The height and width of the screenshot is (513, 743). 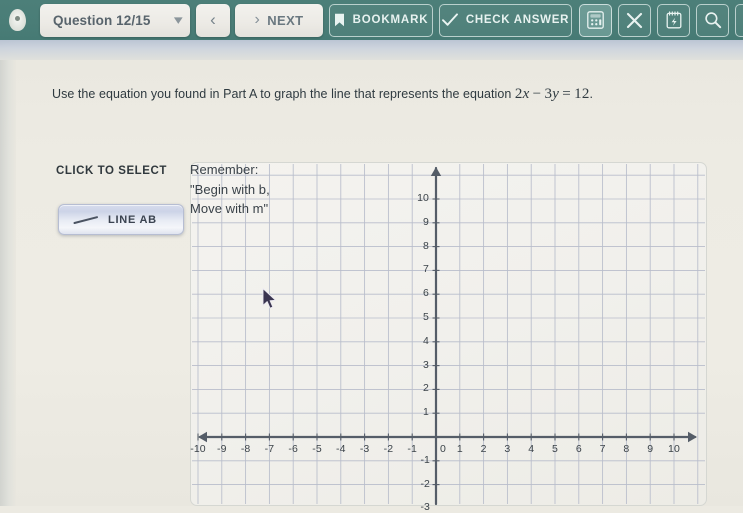 I want to click on toolbar-drop-shadow, so click(x=371, y=50).